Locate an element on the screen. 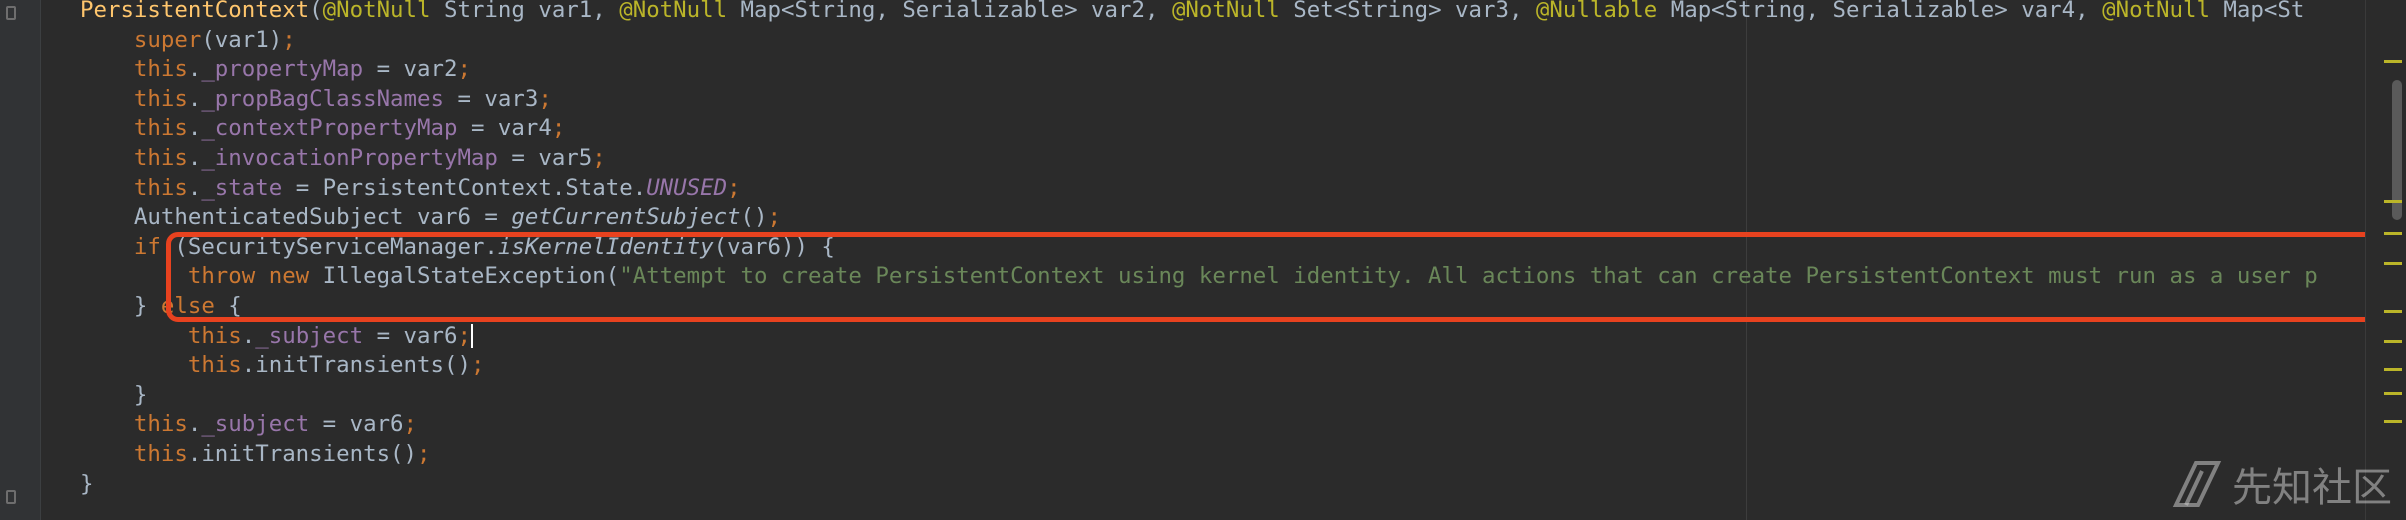  code-token: = var4 is located at coordinates (504, 128).